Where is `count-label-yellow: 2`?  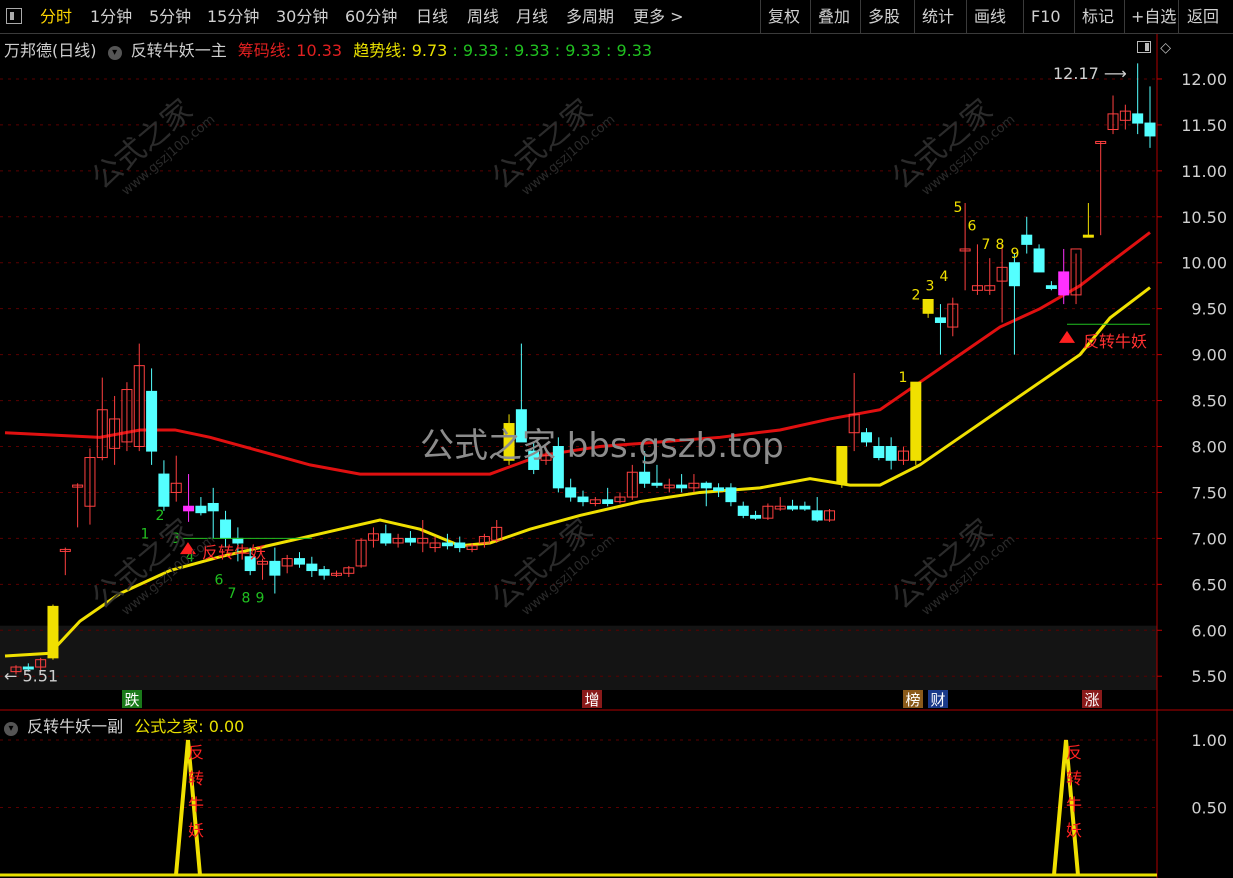 count-label-yellow: 2 is located at coordinates (916, 295).